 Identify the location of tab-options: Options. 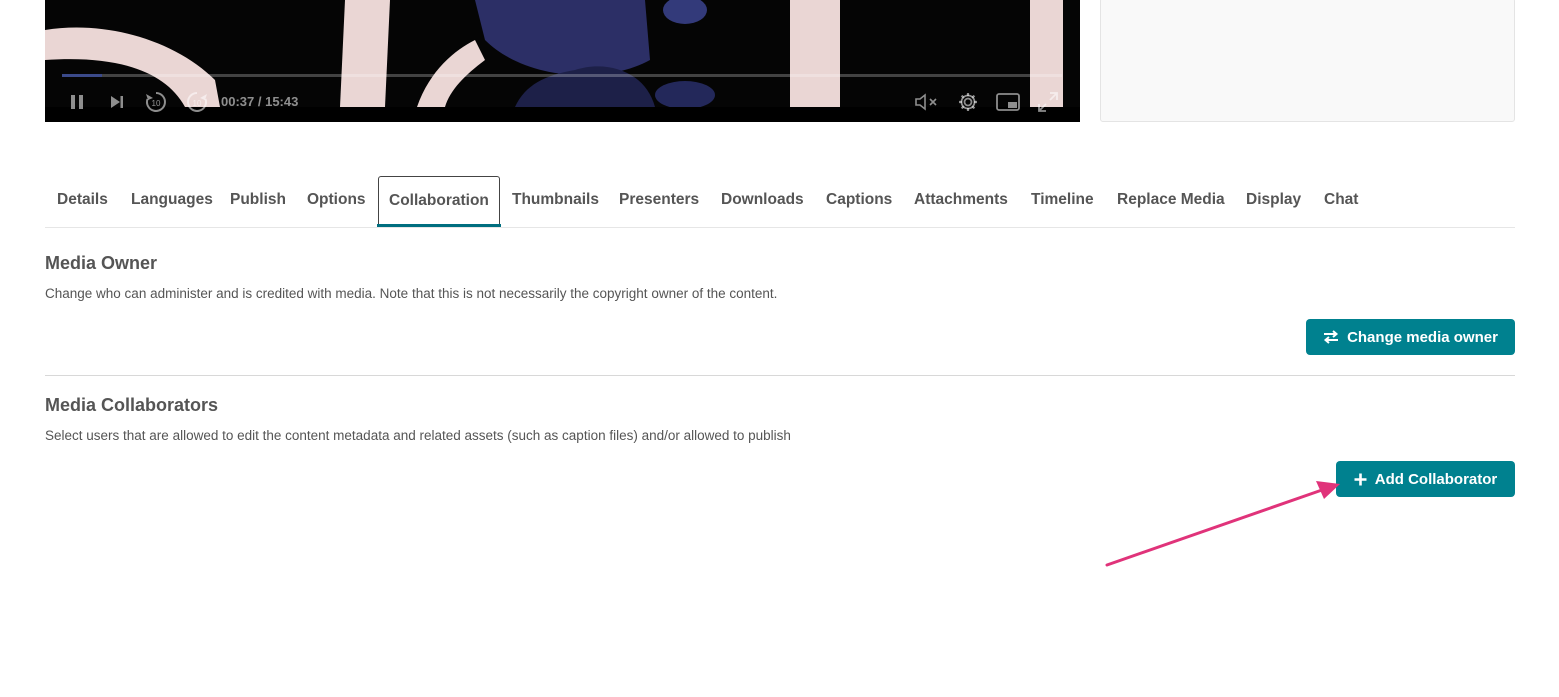
(336, 200).